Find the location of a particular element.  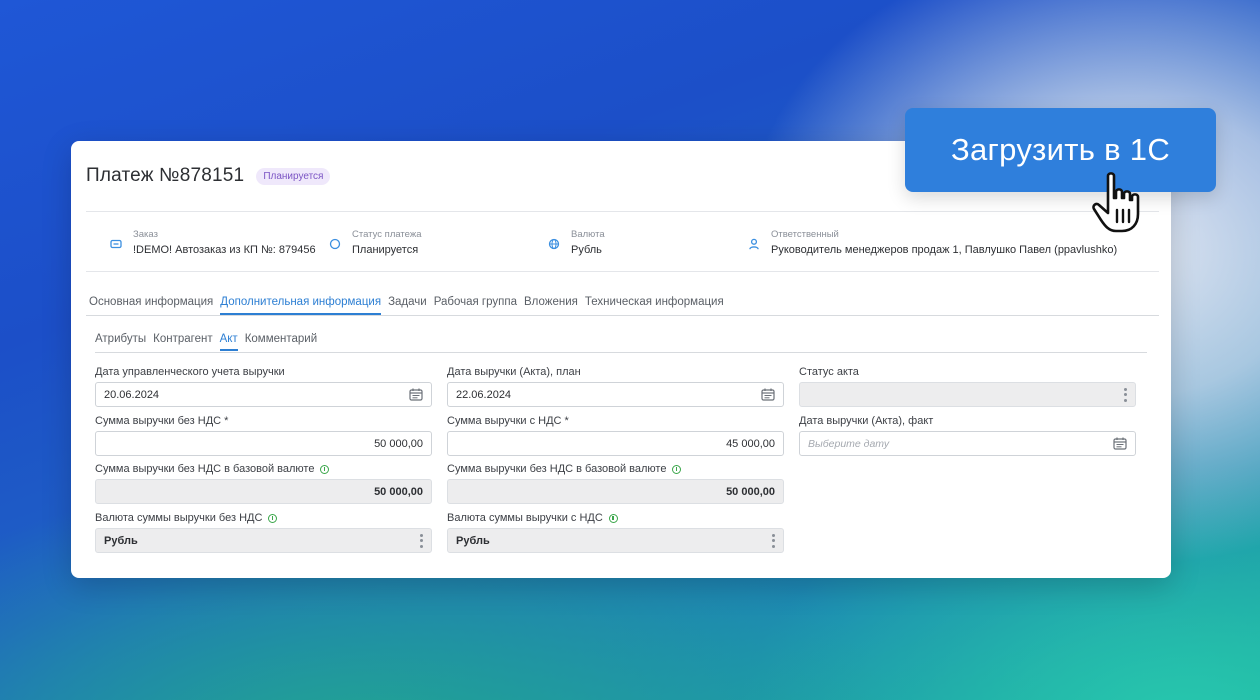

tabs-underline is located at coordinates (622, 315).